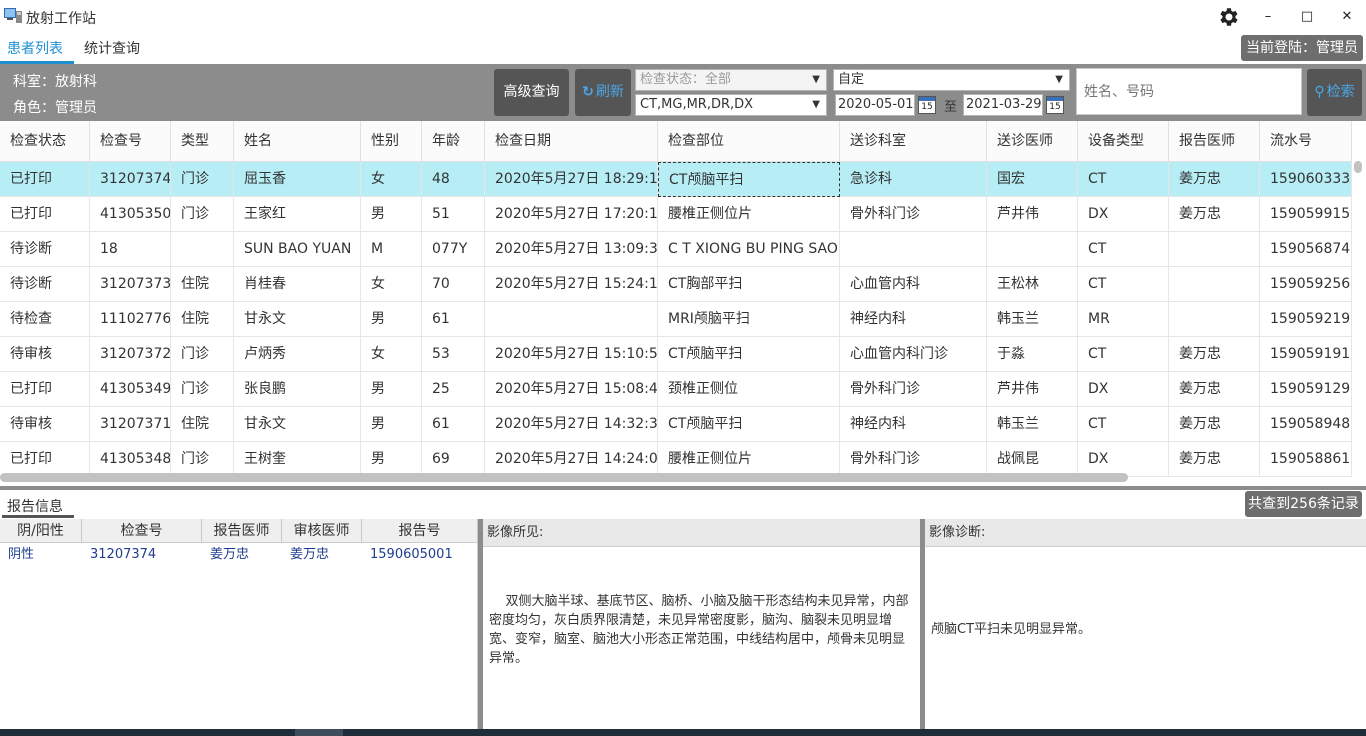 The height and width of the screenshot is (736, 1366). What do you see at coordinates (130, 179) in the screenshot?
I see `cell-exam-no: 31207374` at bounding box center [130, 179].